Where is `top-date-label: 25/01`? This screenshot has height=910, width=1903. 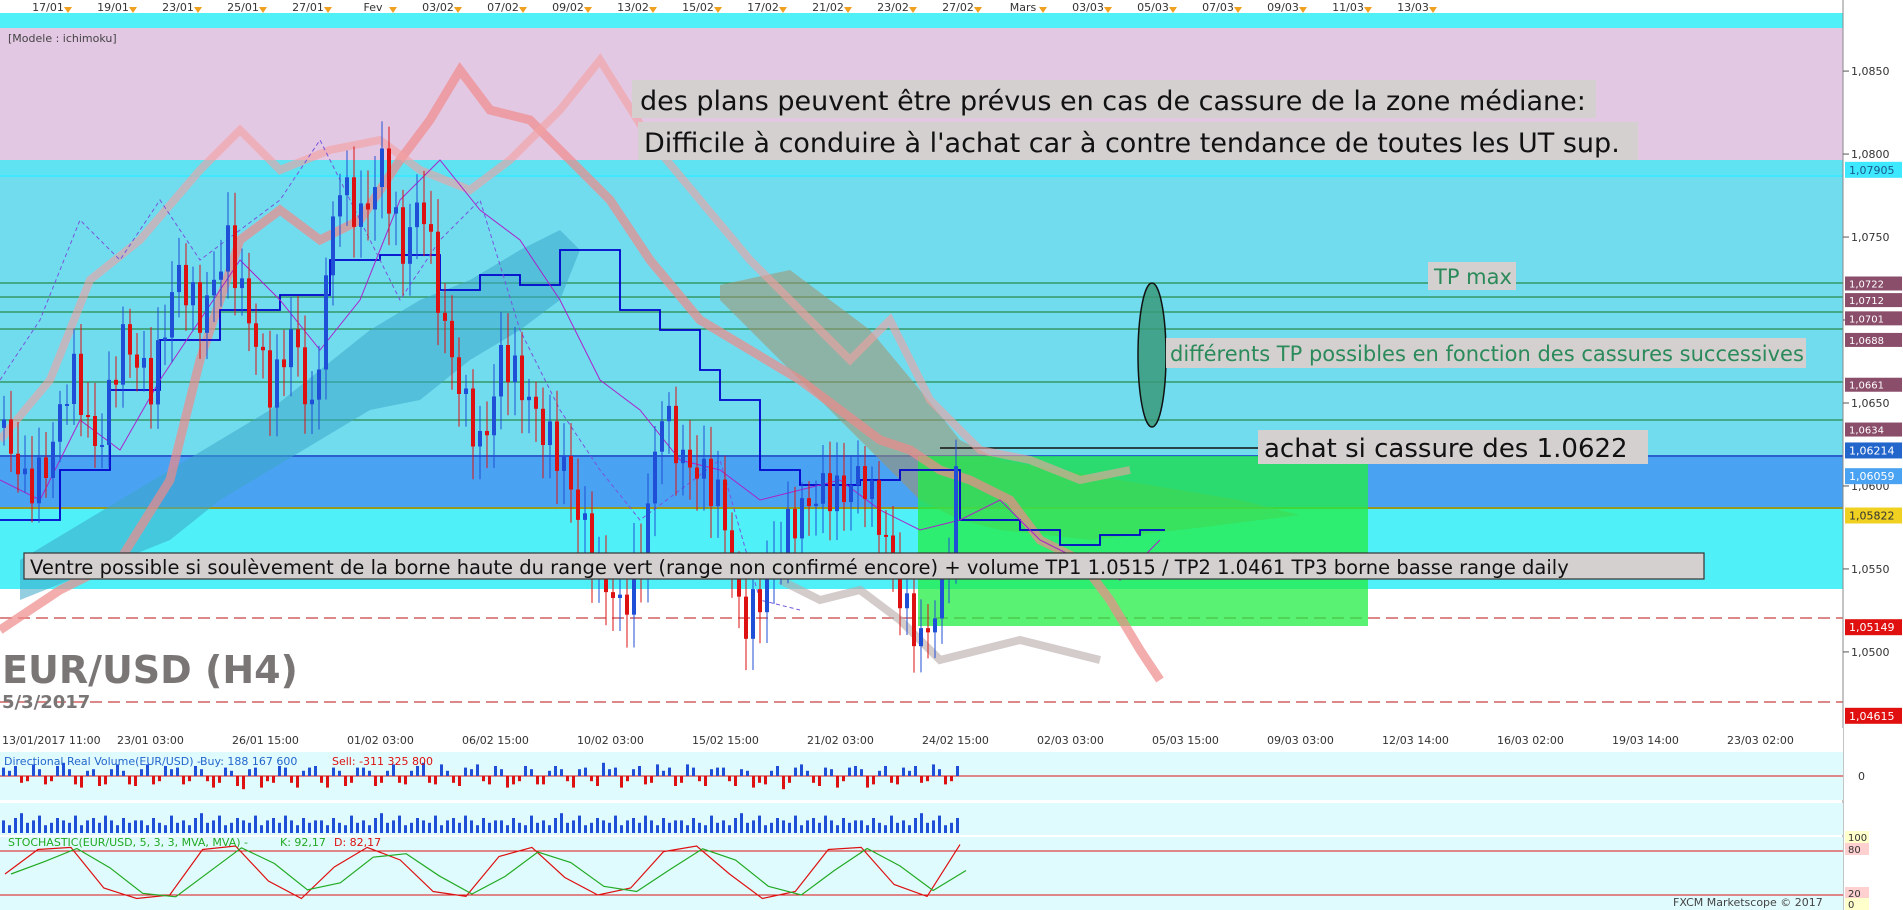 top-date-label: 25/01 is located at coordinates (243, 7).